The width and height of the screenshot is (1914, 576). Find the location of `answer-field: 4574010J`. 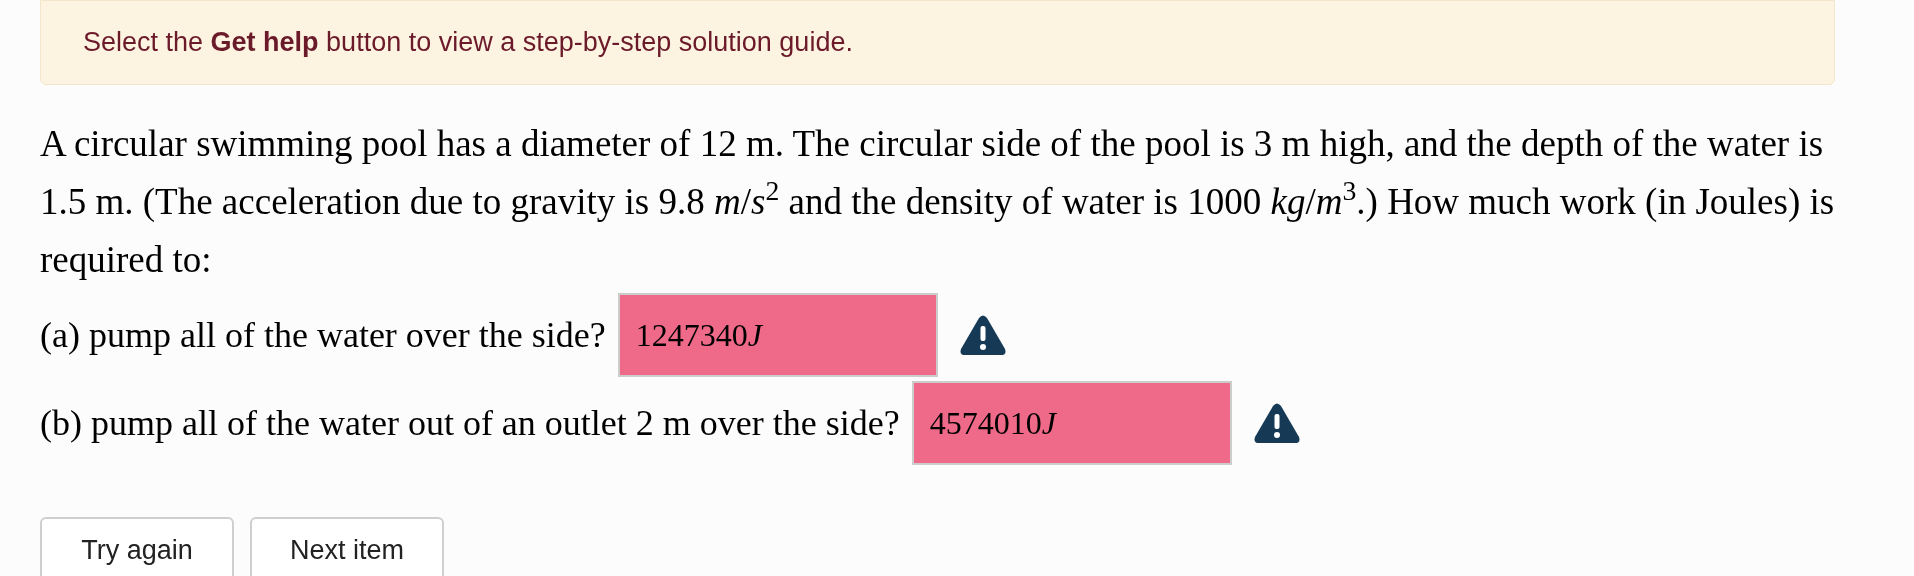

answer-field: 4574010J is located at coordinates (1071, 423).